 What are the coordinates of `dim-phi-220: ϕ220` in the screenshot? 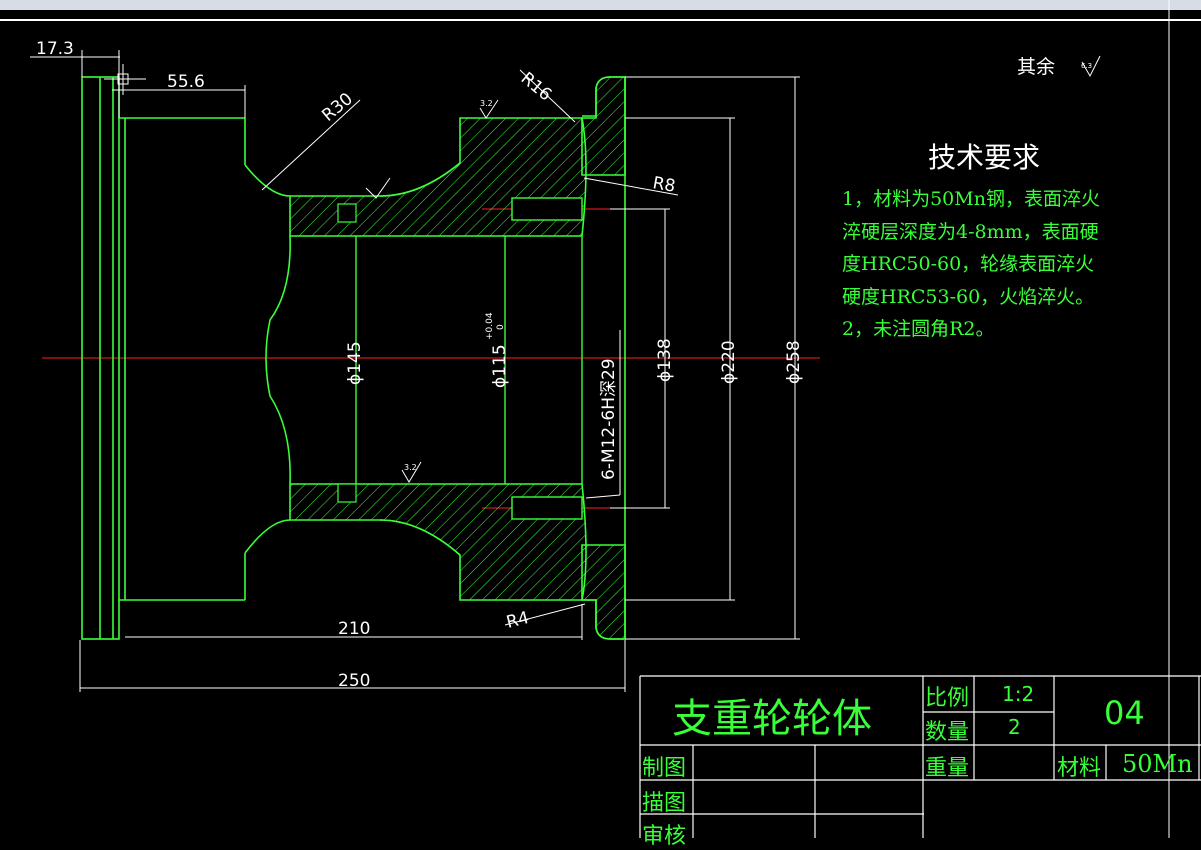 It's located at (729, 362).